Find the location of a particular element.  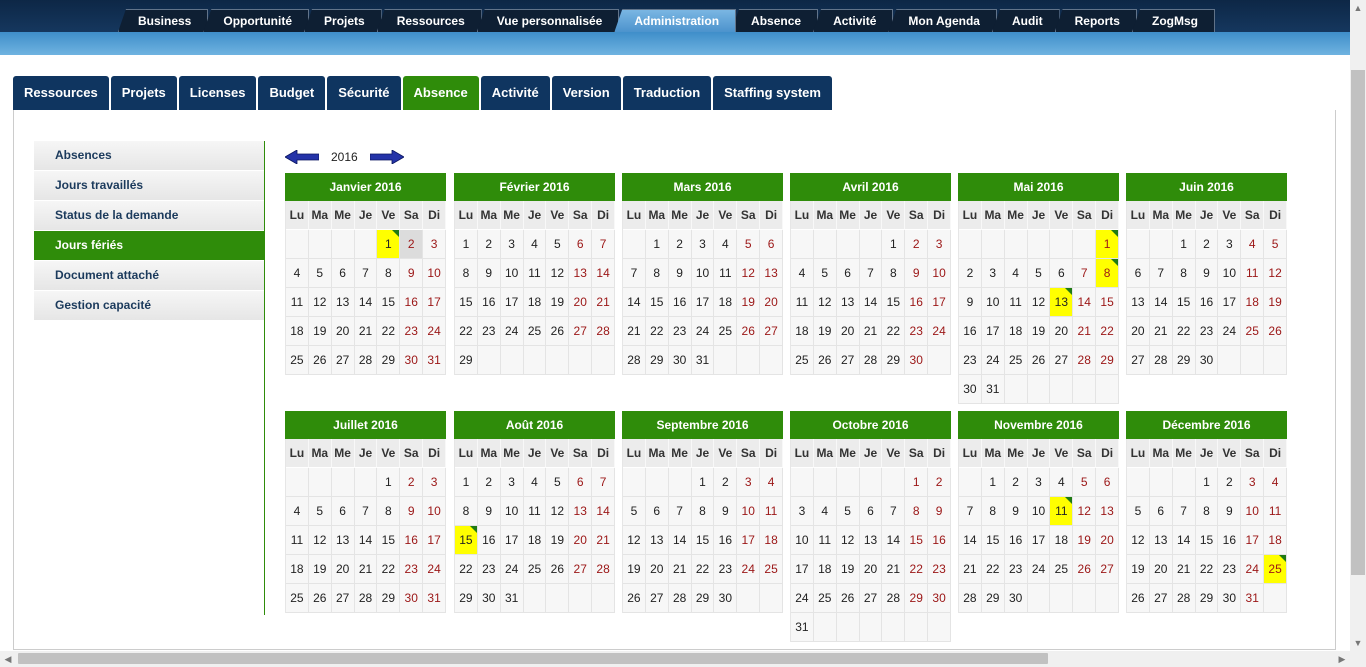

day-cell: 26 is located at coordinates (320, 598).